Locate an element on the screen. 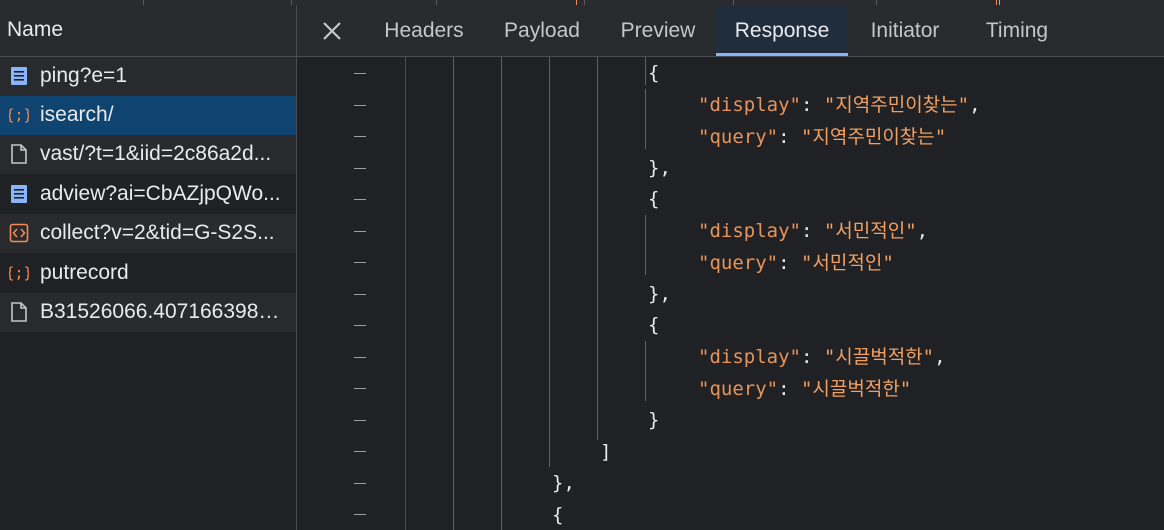 This screenshot has width=1164, height=530. request-name: ping?e=1 is located at coordinates (84, 75).